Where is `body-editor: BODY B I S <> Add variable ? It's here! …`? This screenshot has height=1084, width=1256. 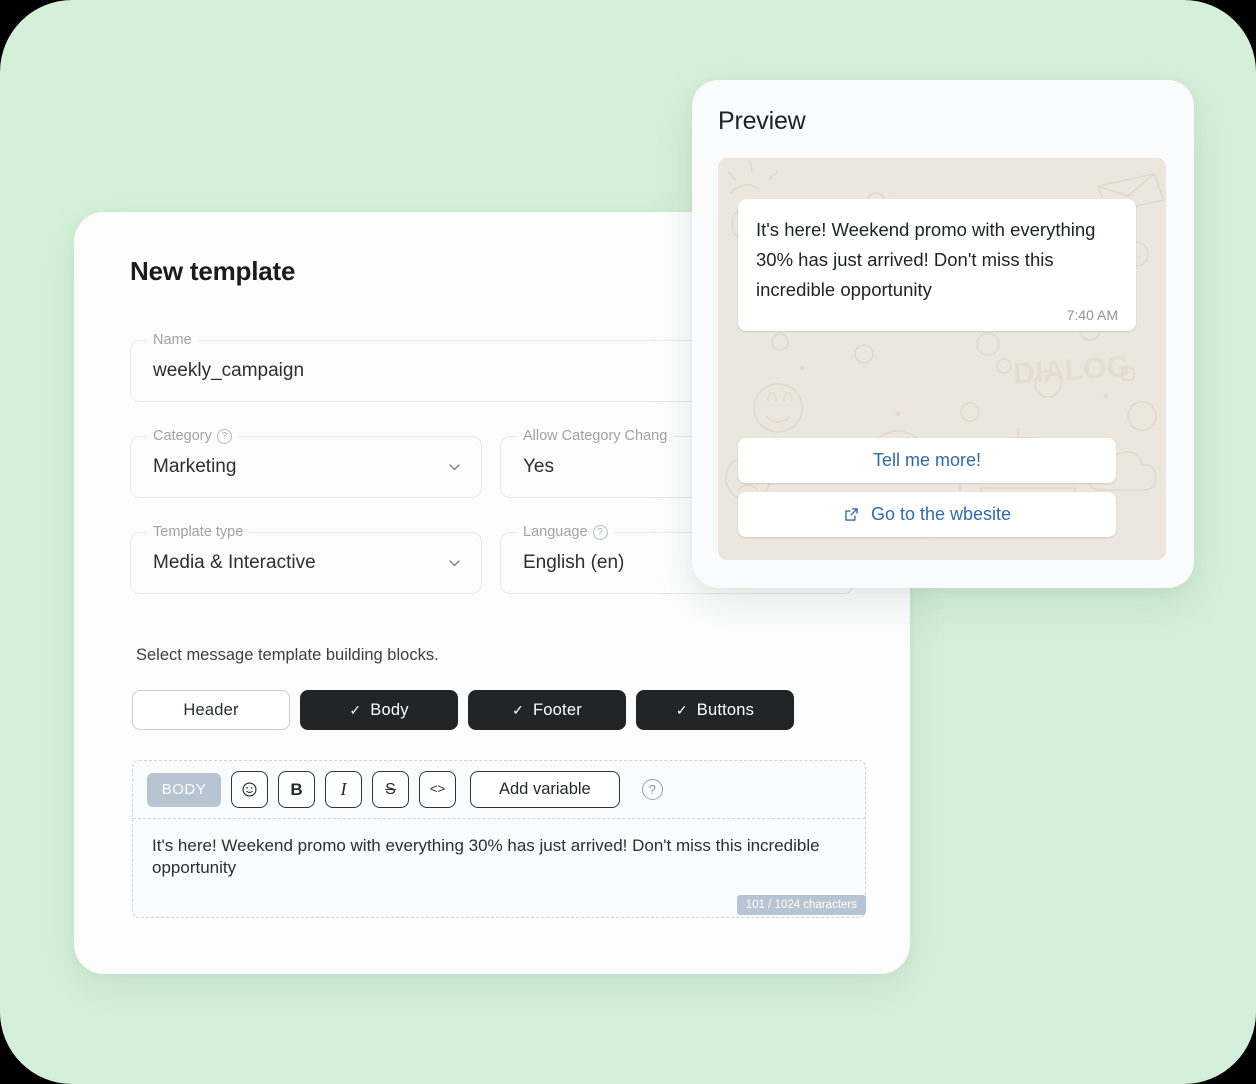 body-editor: BODY B I S <> Add variable ? It's here! … is located at coordinates (499, 839).